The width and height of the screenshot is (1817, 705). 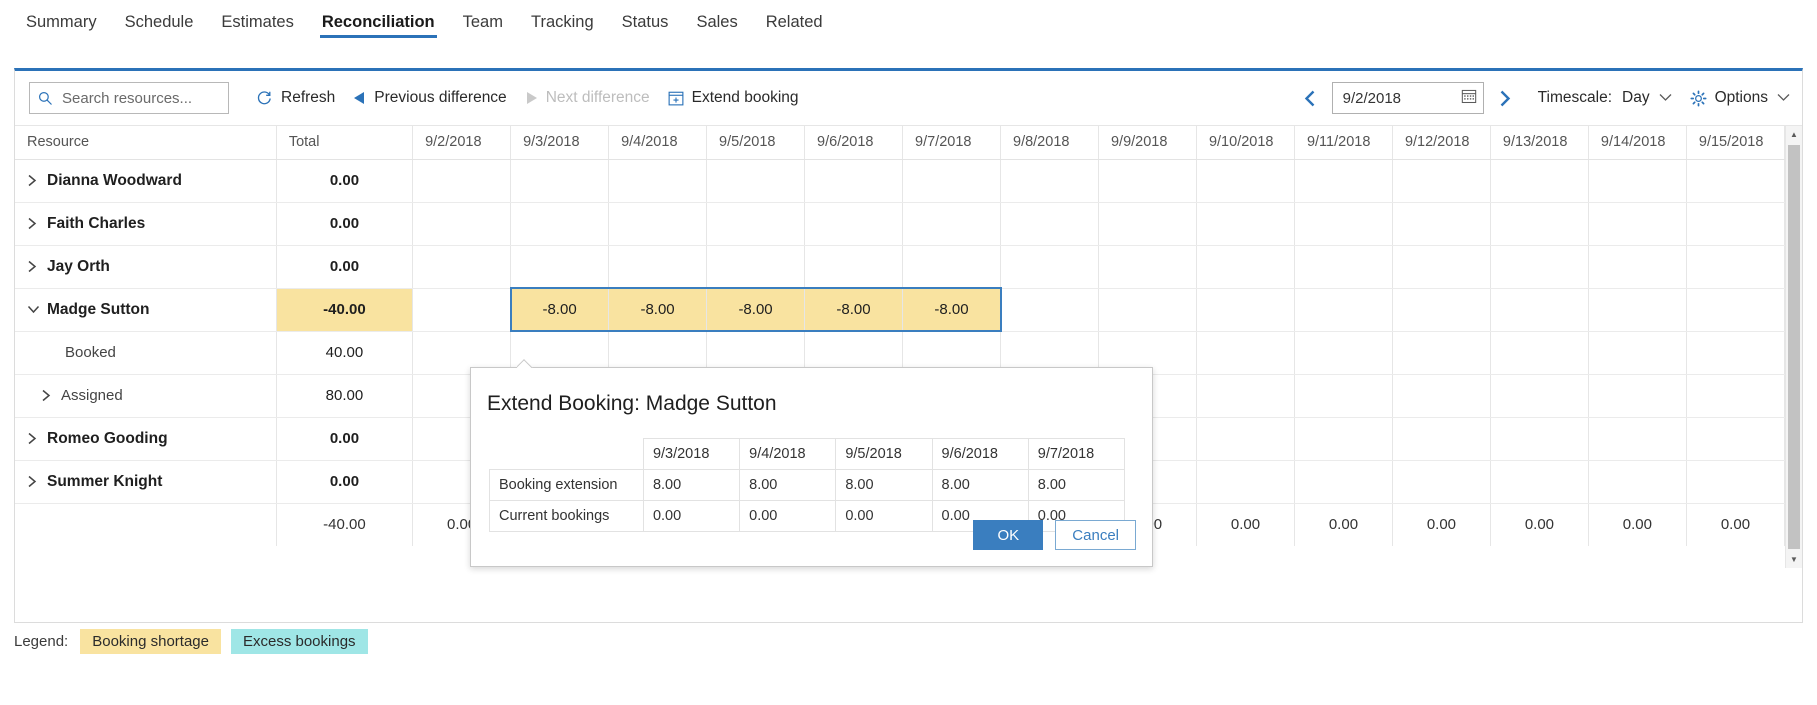 I want to click on resource-cell: Summer Knight, so click(x=146, y=482).